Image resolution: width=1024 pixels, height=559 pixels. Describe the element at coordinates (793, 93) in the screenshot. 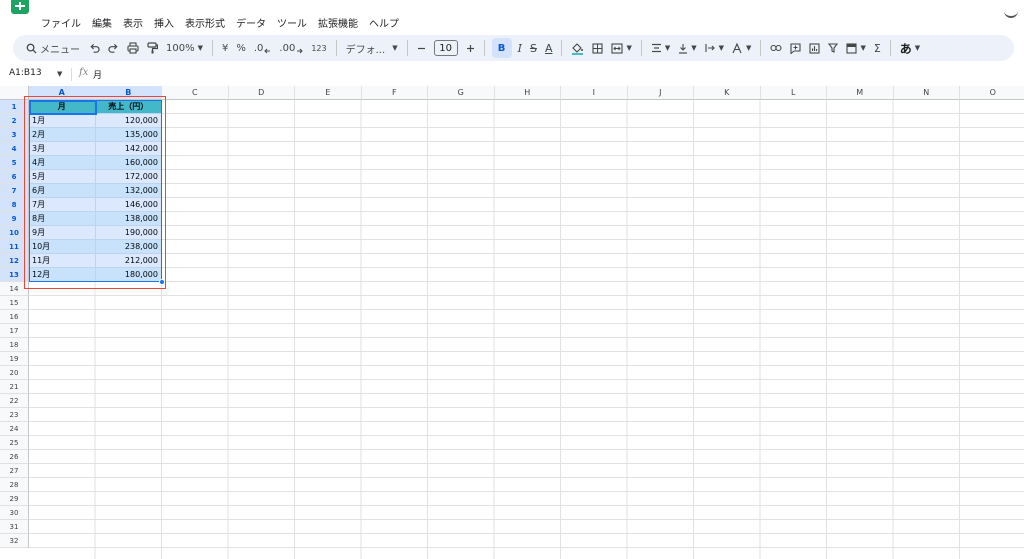

I see `column-header-l: L` at that location.